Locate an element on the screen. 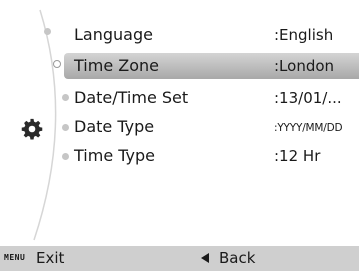 The image size is (359, 271). back-button: Back is located at coordinates (237, 258).